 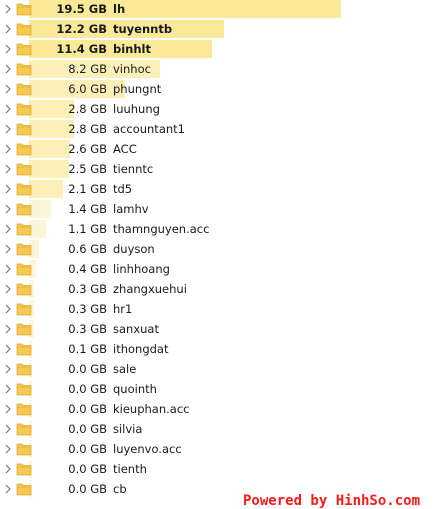 What do you see at coordinates (216, 189) in the screenshot?
I see `folder-row: 2.1 GB td5` at bounding box center [216, 189].